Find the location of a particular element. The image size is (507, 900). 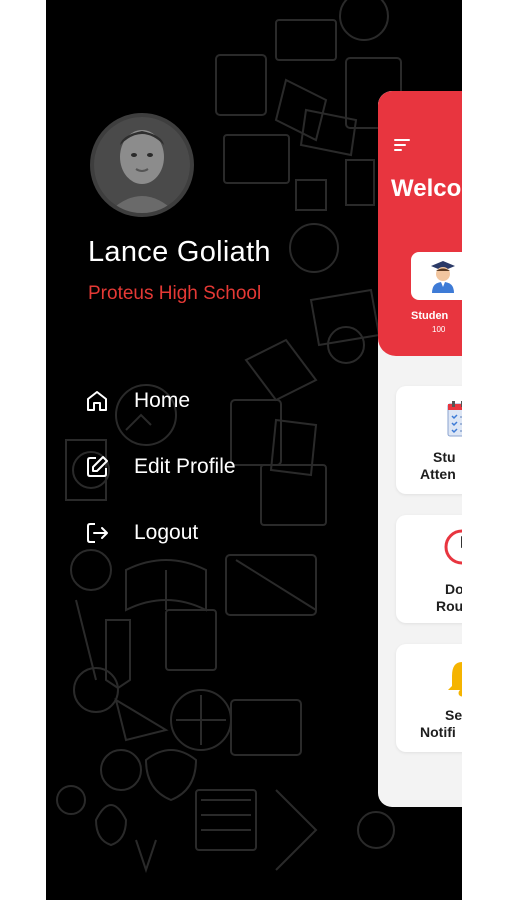

tile-student-attendance: Stu Atten is located at coordinates (429, 440).